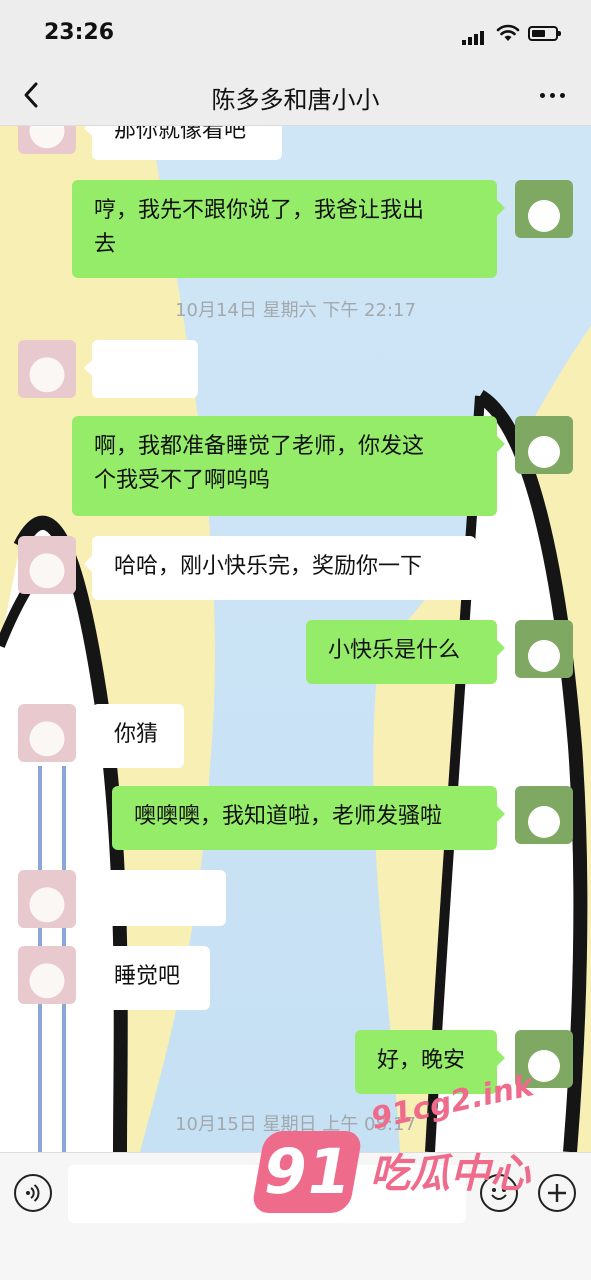 The width and height of the screenshot is (591, 1280). I want to click on nav-bar: 陈多多和唐小小, so click(295, 95).